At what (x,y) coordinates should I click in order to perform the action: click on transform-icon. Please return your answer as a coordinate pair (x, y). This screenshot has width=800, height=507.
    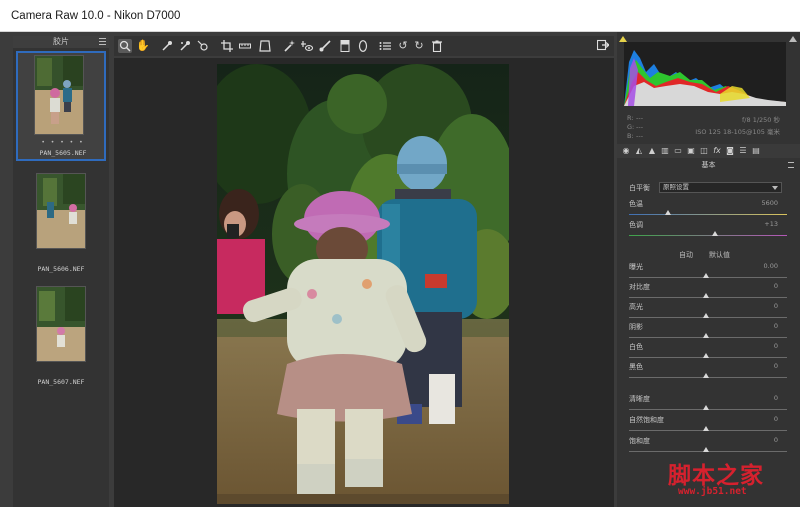
    Looking at the image, I should click on (265, 46).